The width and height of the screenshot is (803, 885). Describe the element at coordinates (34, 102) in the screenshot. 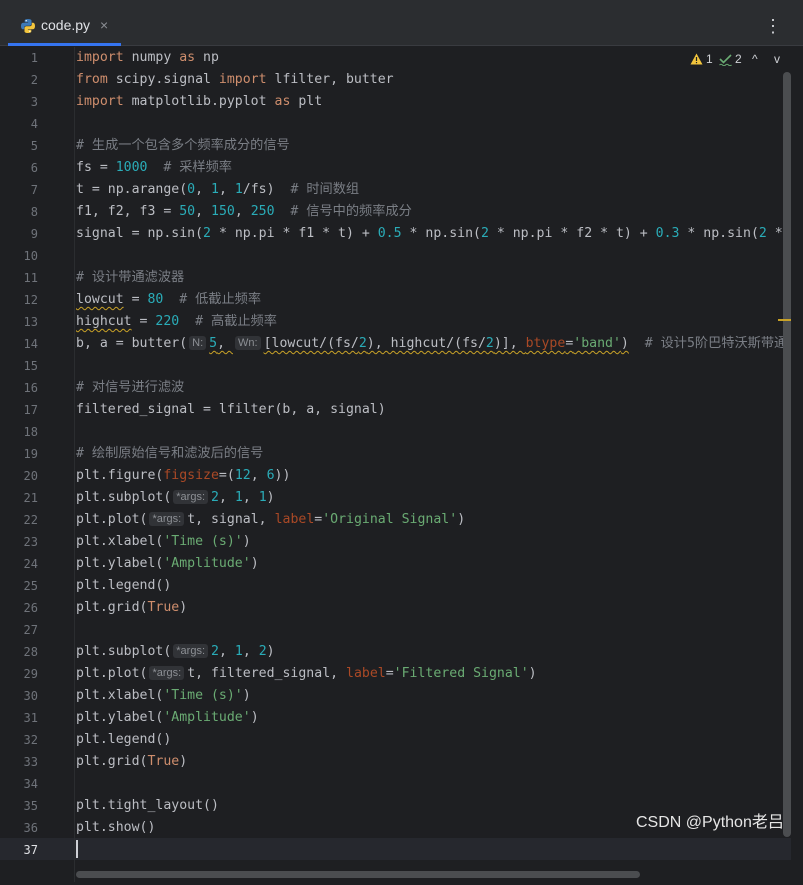

I see `line-number: 3` at that location.